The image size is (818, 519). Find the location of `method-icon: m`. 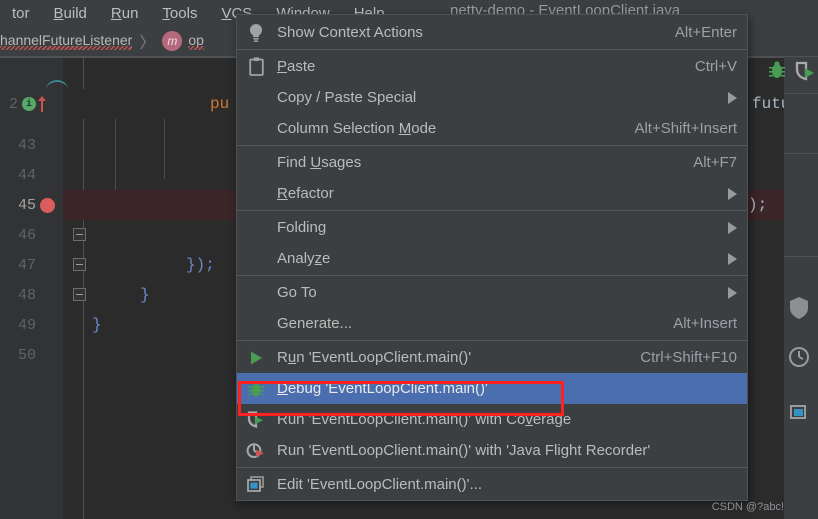

method-icon: m is located at coordinates (172, 41).